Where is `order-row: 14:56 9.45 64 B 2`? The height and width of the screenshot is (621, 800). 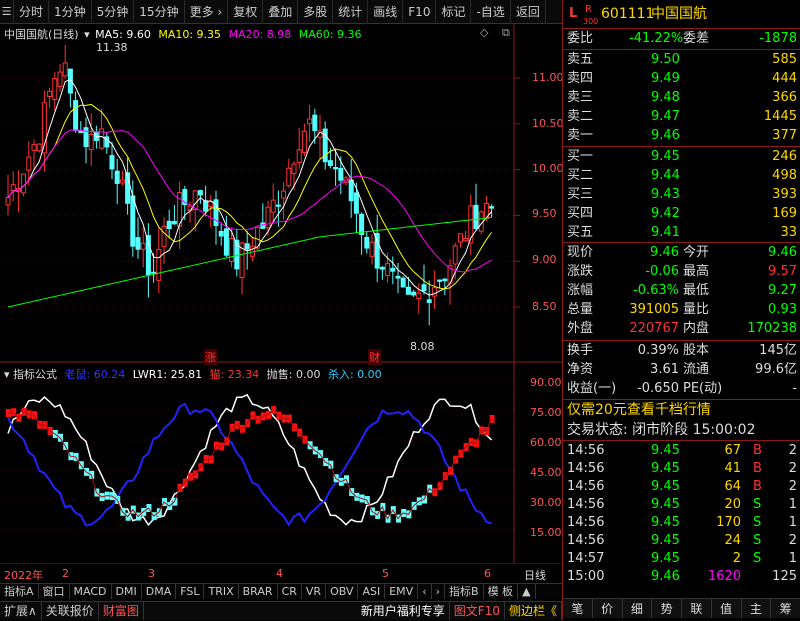 order-row: 14:56 9.45 64 B 2 is located at coordinates (681, 487).